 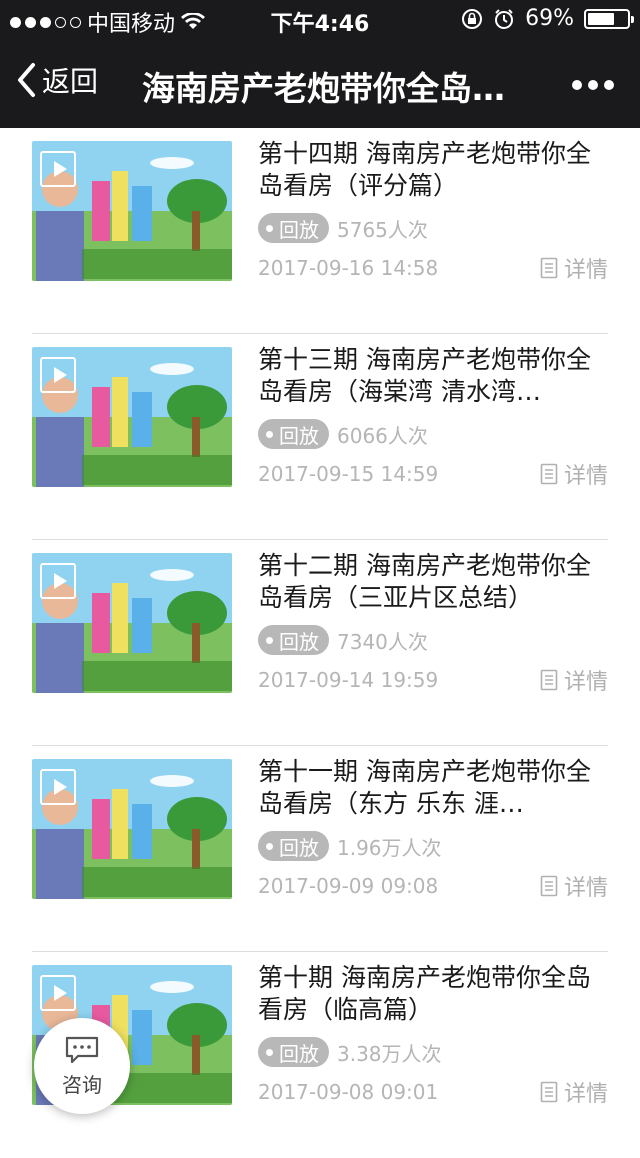 I want to click on view-count: 5765人次, so click(x=382, y=229).